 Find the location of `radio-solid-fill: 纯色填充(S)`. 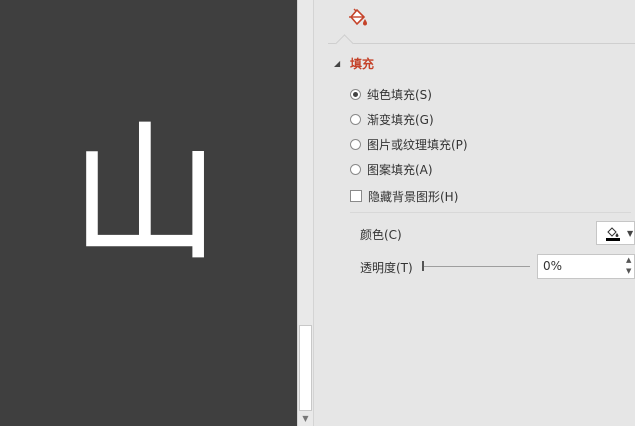

radio-solid-fill: 纯色填充(S) is located at coordinates (391, 94).